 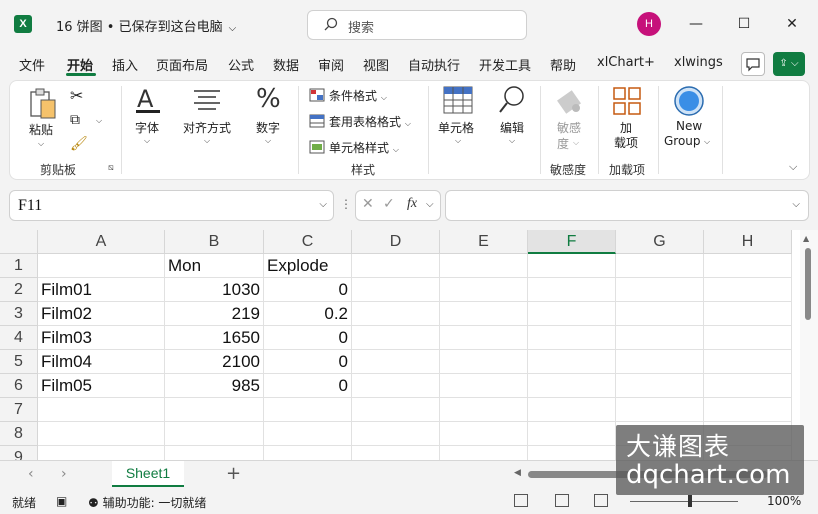 What do you see at coordinates (484, 290) in the screenshot?
I see `cell-e2` at bounding box center [484, 290].